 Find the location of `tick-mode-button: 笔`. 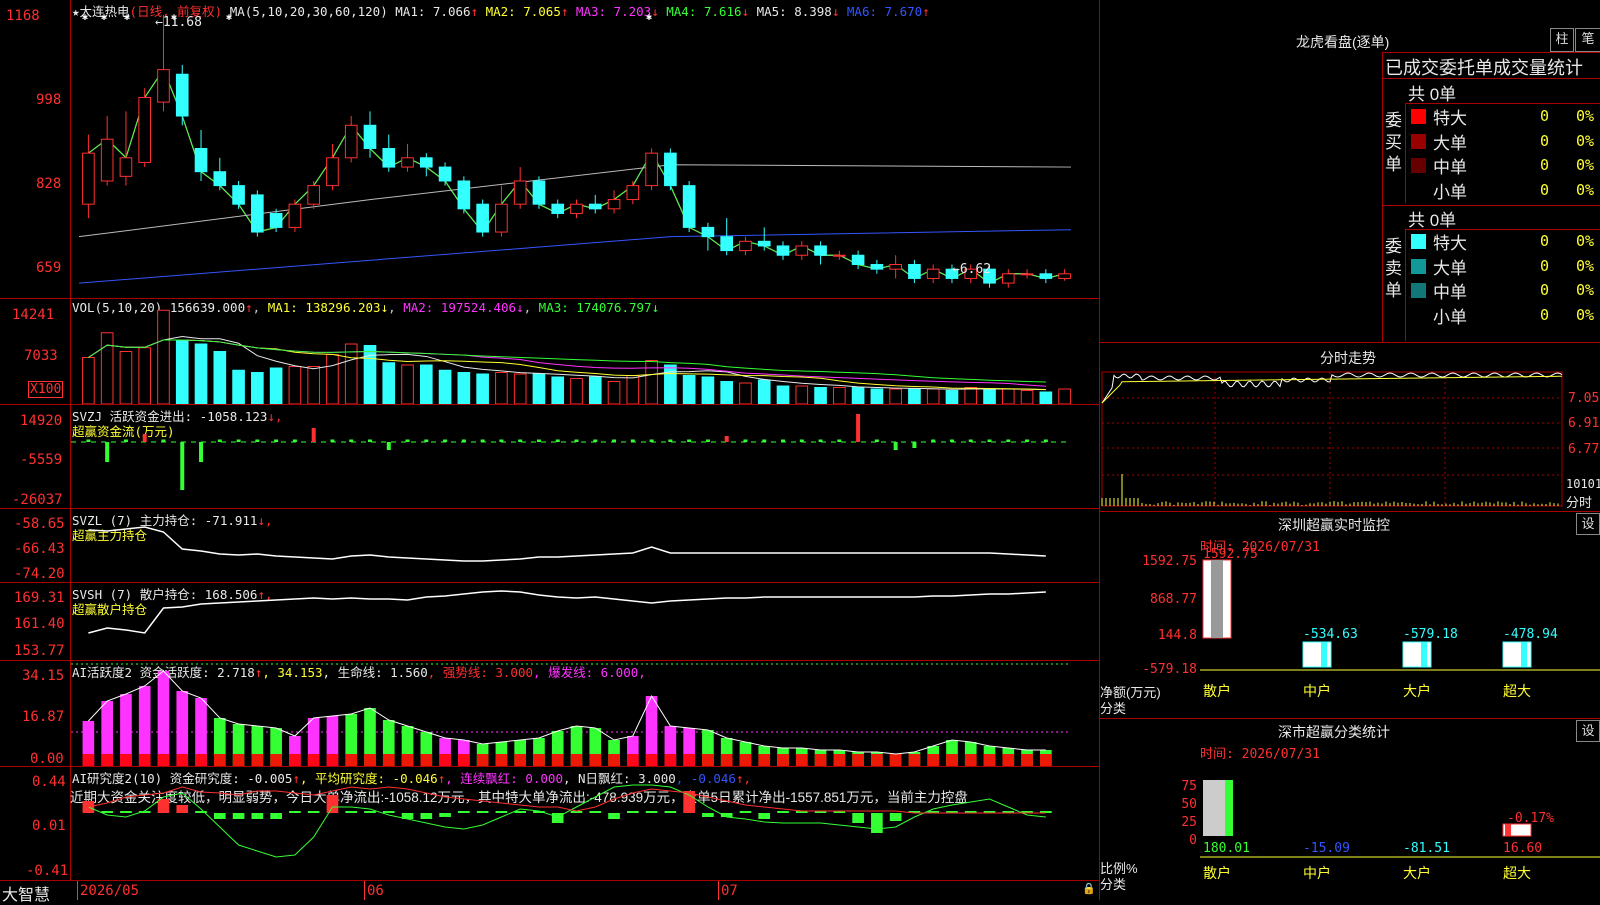

tick-mode-button: 笔 is located at coordinates (1587, 40).